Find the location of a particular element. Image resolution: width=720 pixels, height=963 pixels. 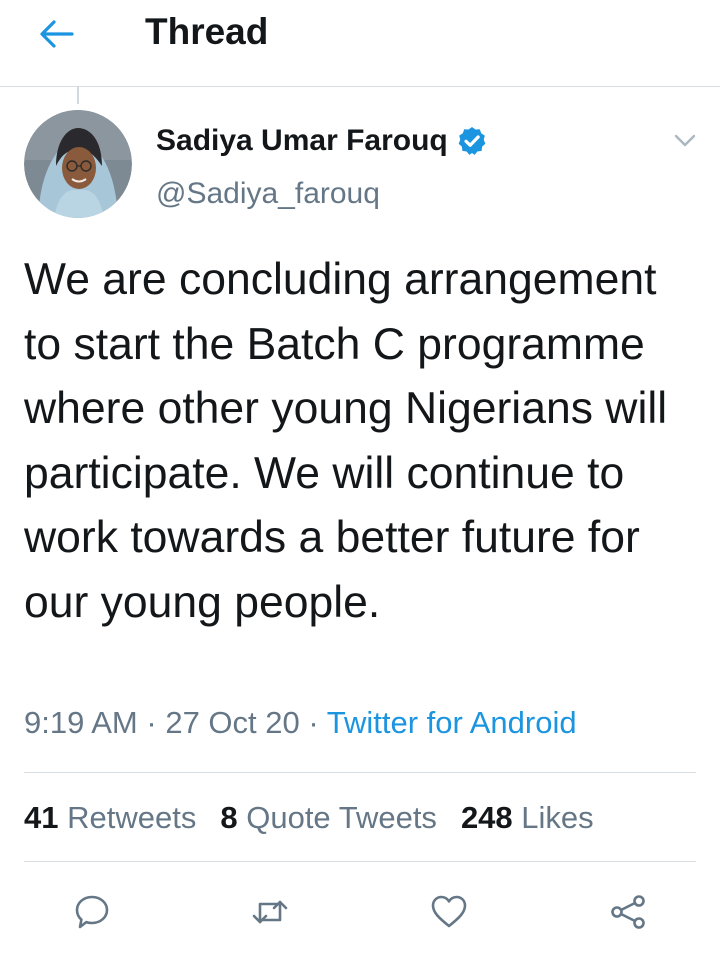

quote-tweets-count: 8 is located at coordinates (229, 817).